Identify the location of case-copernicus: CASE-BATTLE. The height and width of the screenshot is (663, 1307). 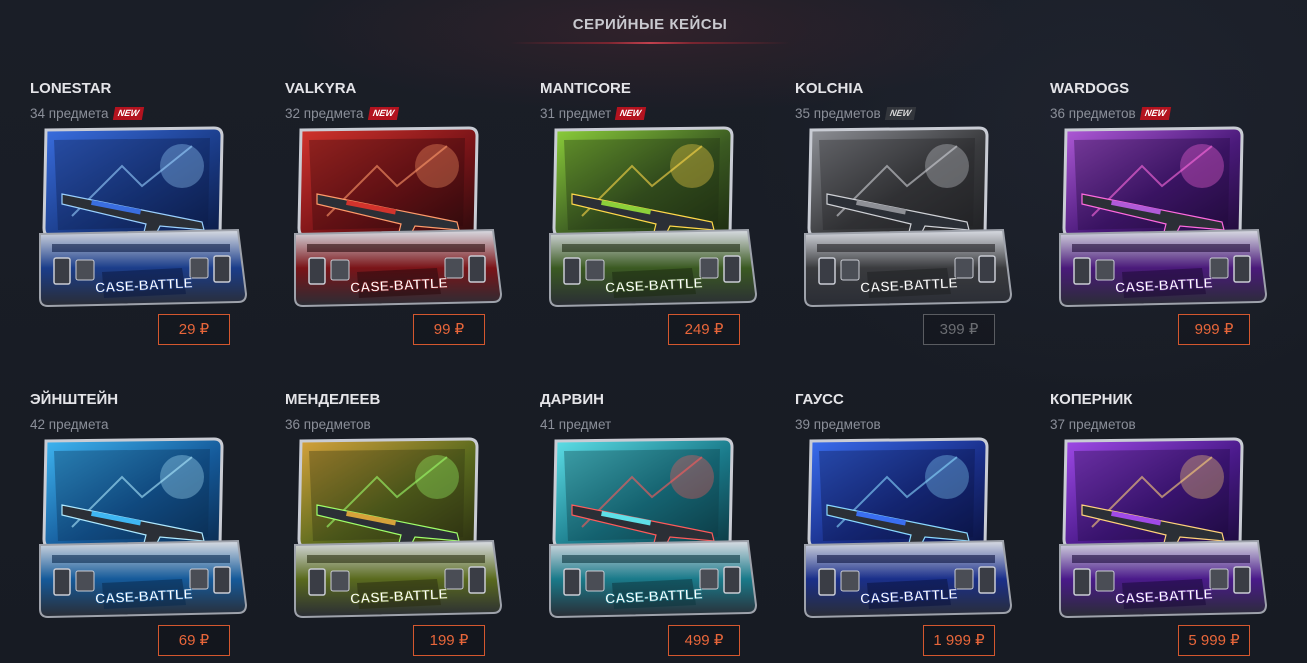
(1161, 529).